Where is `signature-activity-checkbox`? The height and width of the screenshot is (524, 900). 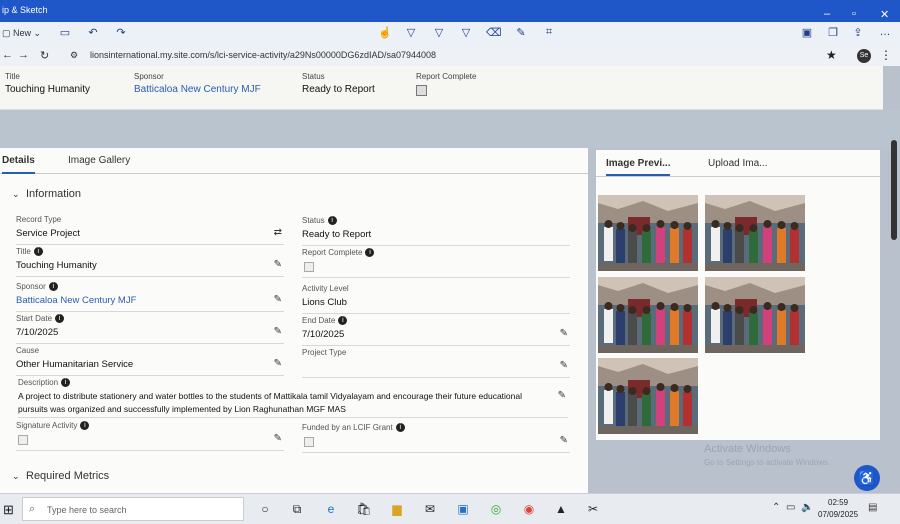 signature-activity-checkbox is located at coordinates (23, 440).